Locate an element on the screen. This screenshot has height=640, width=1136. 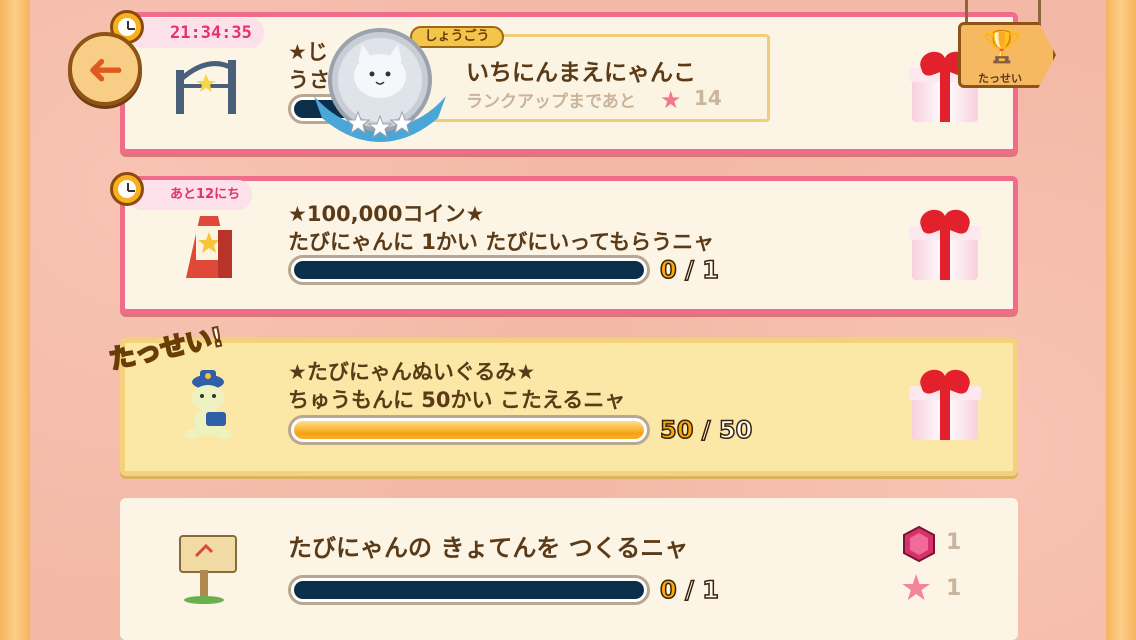
gem-icon is located at coordinates (919, 544).